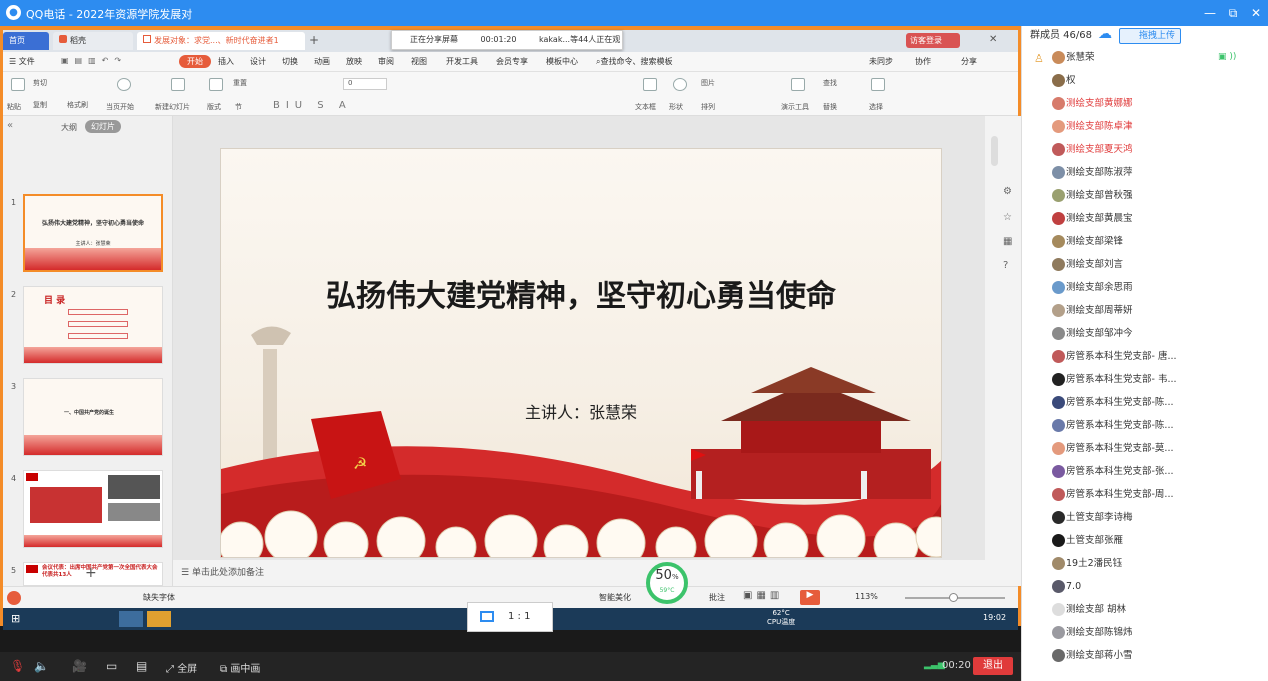 Image resolution: width=1268 pixels, height=681 pixels. What do you see at coordinates (1007, 191) in the screenshot?
I see `properties-icon: ⚙` at bounding box center [1007, 191].